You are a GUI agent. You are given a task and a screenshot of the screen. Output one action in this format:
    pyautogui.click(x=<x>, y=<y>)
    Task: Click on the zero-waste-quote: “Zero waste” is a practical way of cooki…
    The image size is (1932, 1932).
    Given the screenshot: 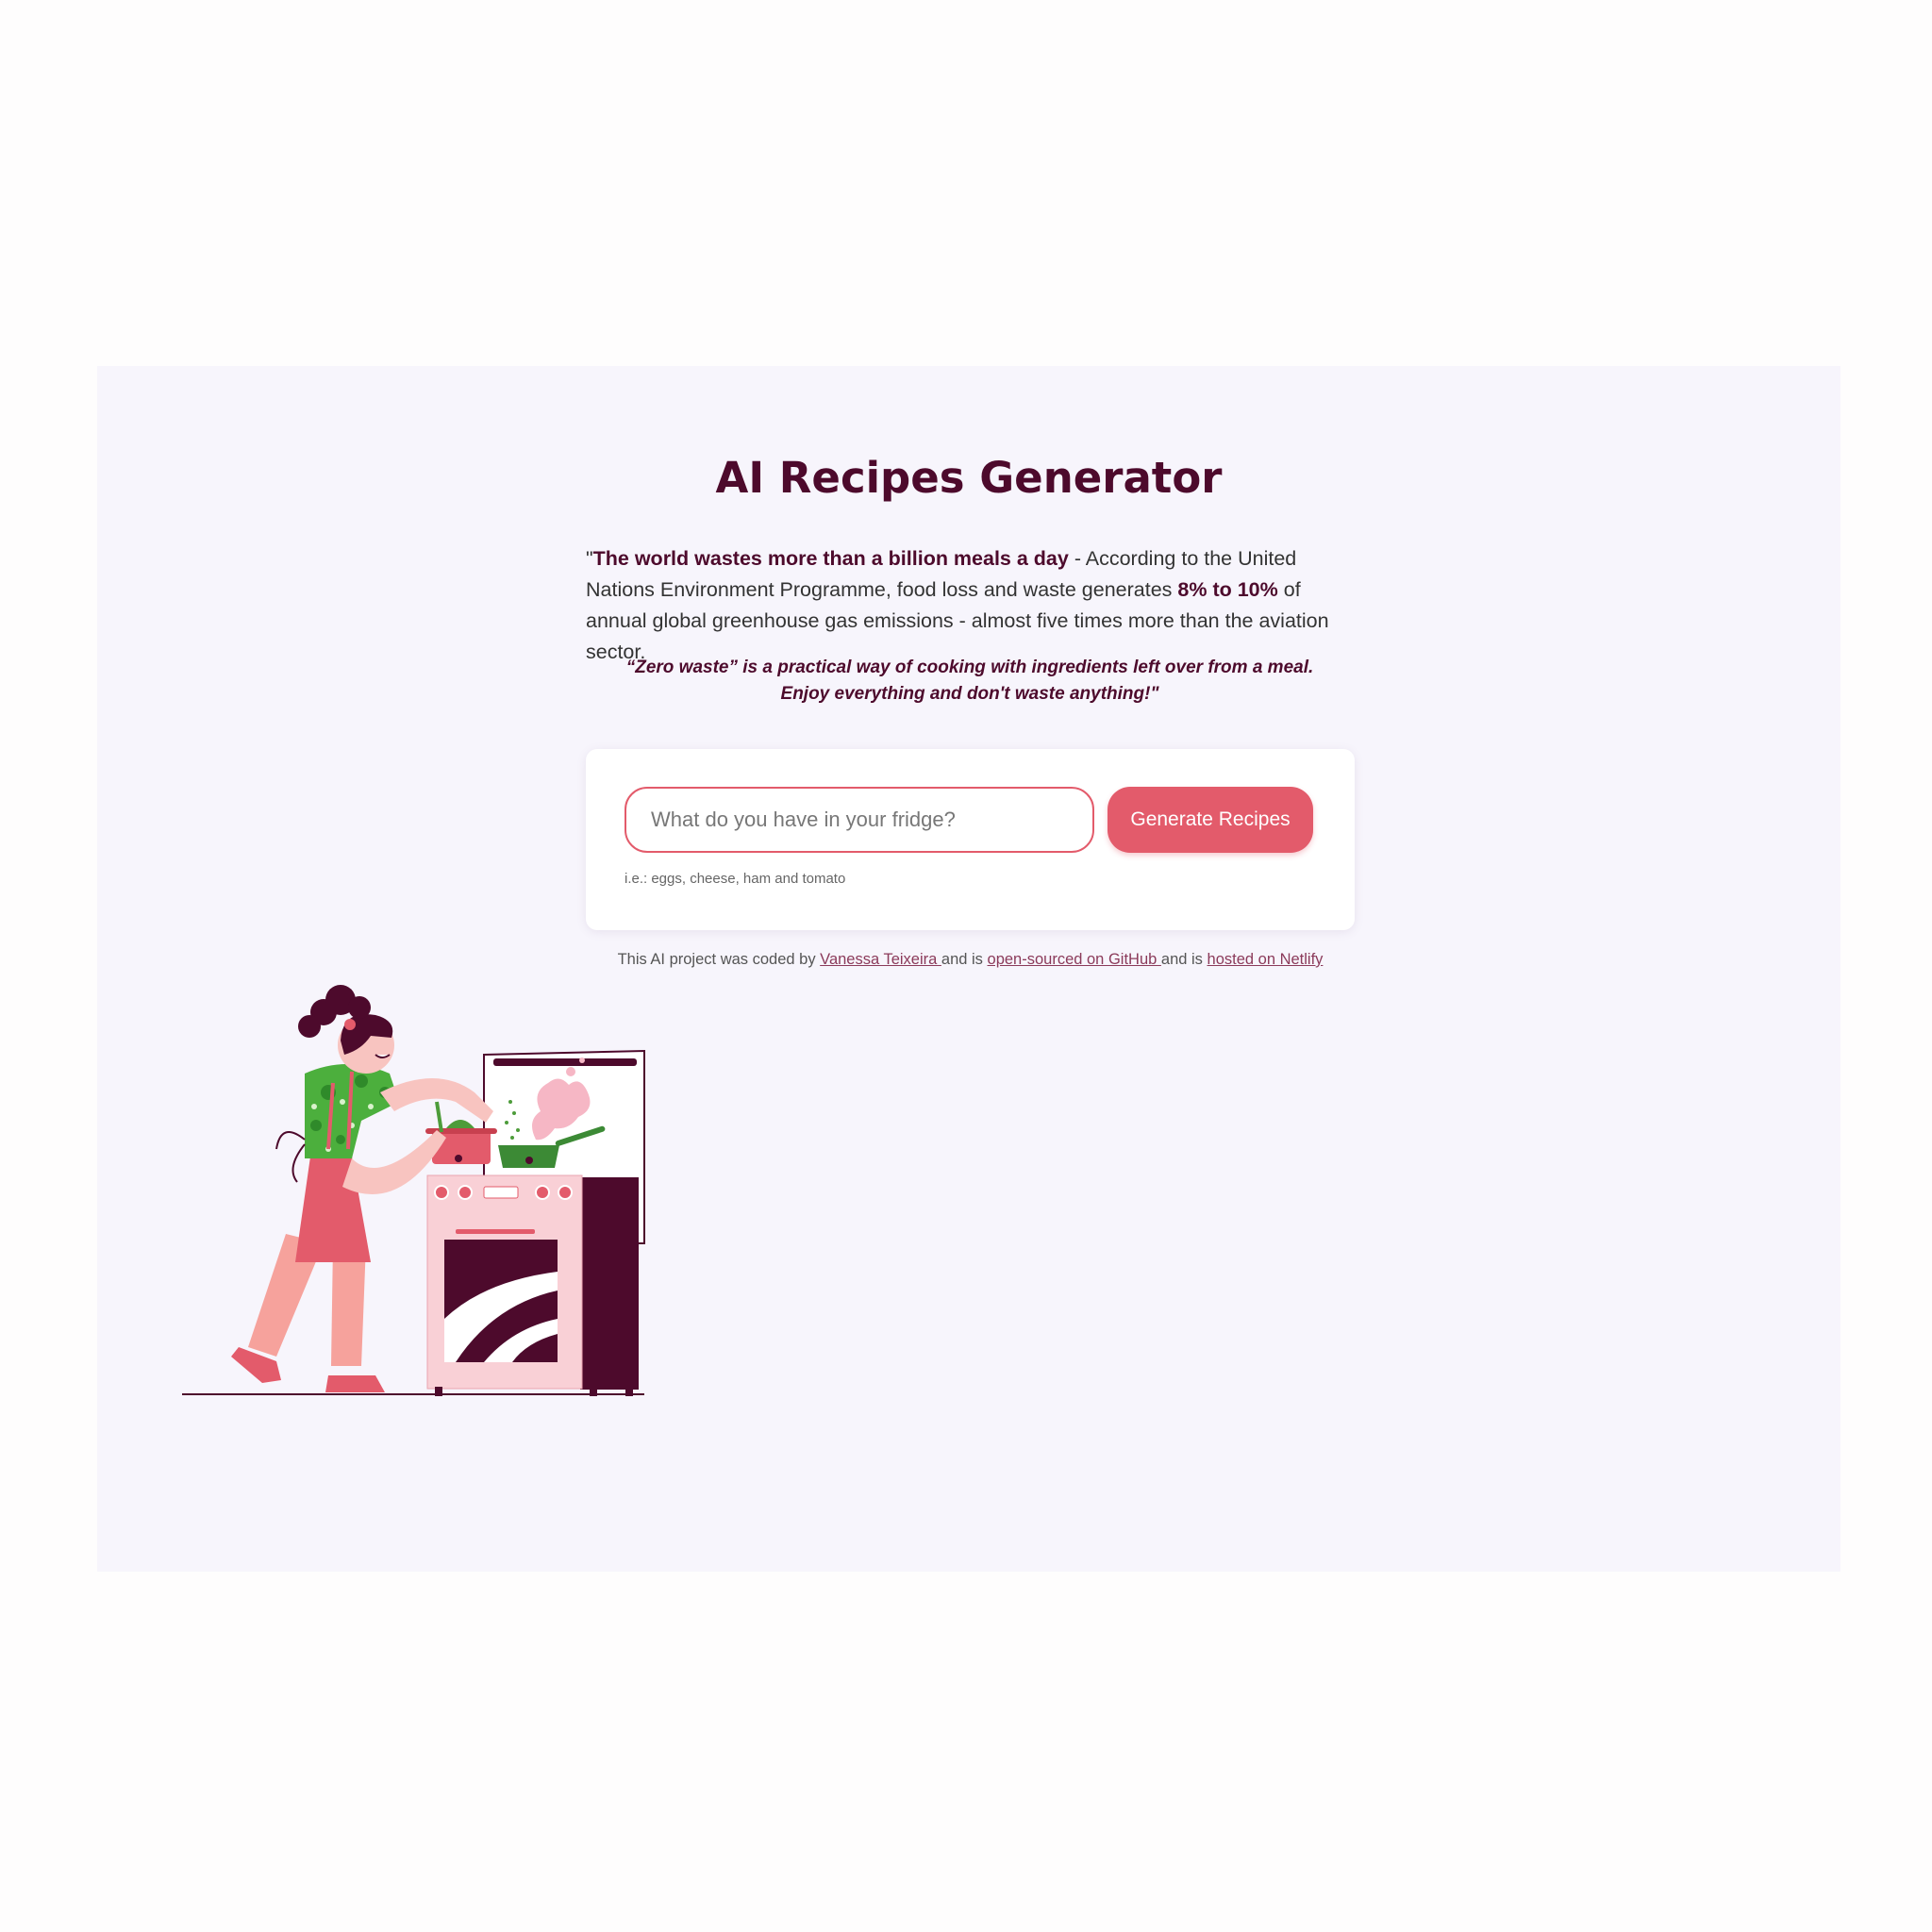 What is the action you would take?
    pyautogui.click(x=969, y=681)
    